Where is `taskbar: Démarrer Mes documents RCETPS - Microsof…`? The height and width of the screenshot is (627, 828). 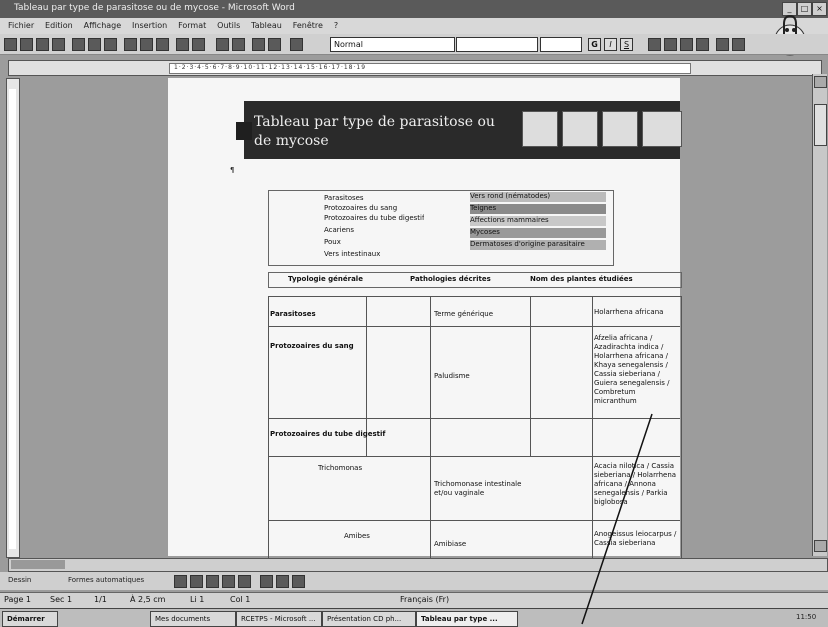 taskbar: Démarrer Mes documents RCETPS - Microsof… is located at coordinates (414, 617).